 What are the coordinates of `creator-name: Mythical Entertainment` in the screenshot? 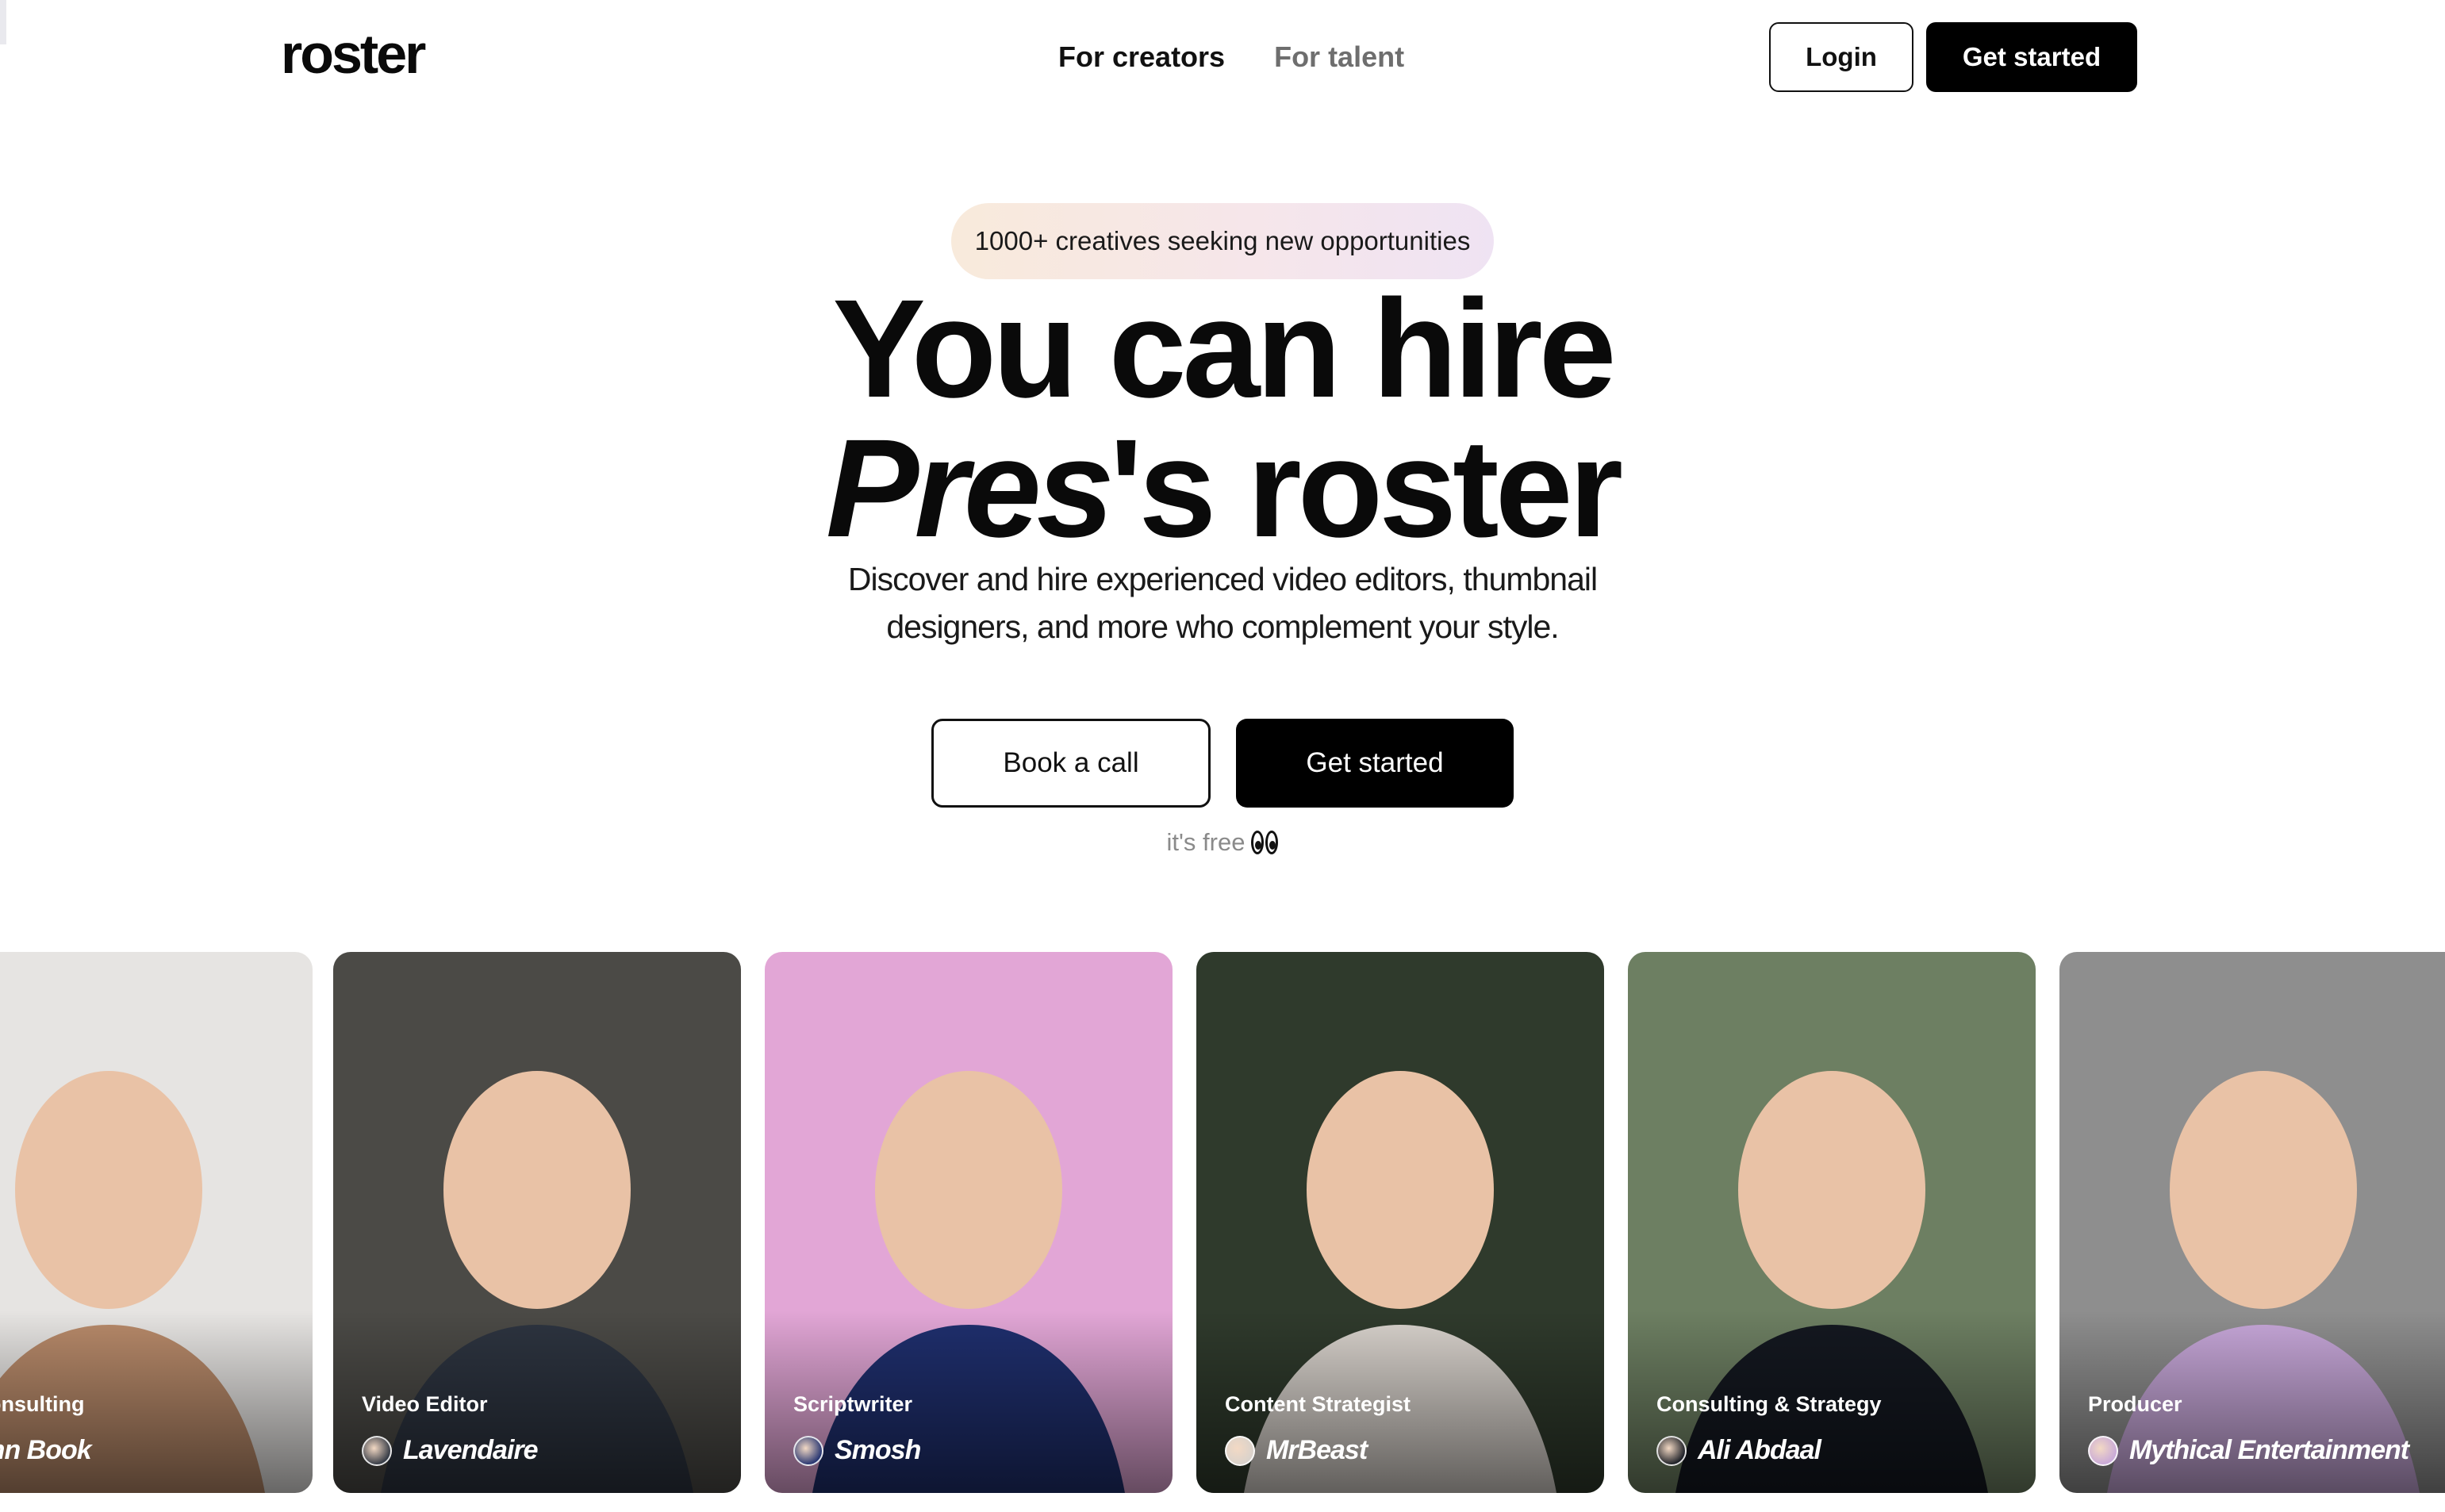 It's located at (2269, 1450).